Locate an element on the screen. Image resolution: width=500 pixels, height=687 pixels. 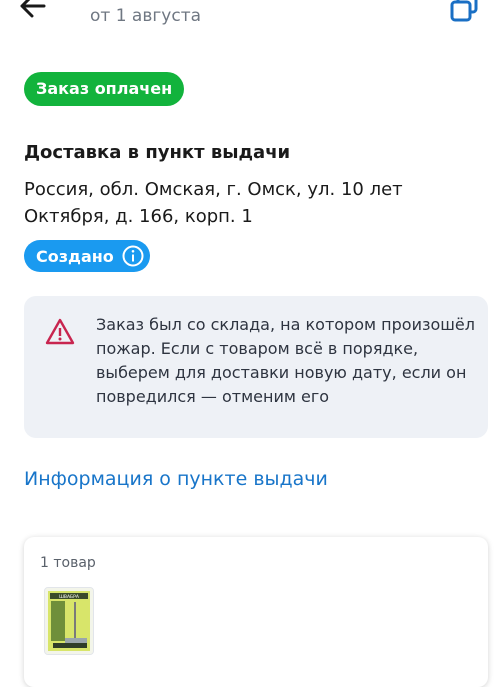
product-thumbnail: ШВАБРА is located at coordinates (69, 621).